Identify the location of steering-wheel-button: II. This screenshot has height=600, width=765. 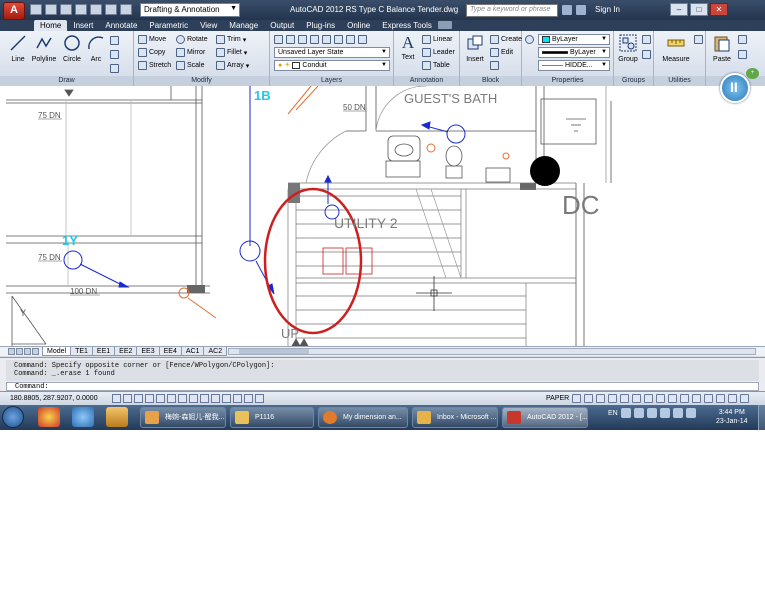
(735, 88).